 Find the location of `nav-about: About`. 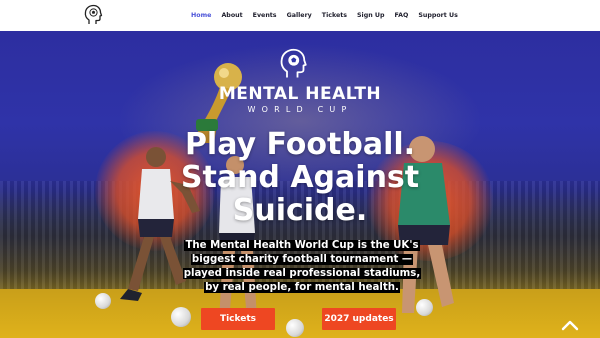

nav-about: About is located at coordinates (231, 15).